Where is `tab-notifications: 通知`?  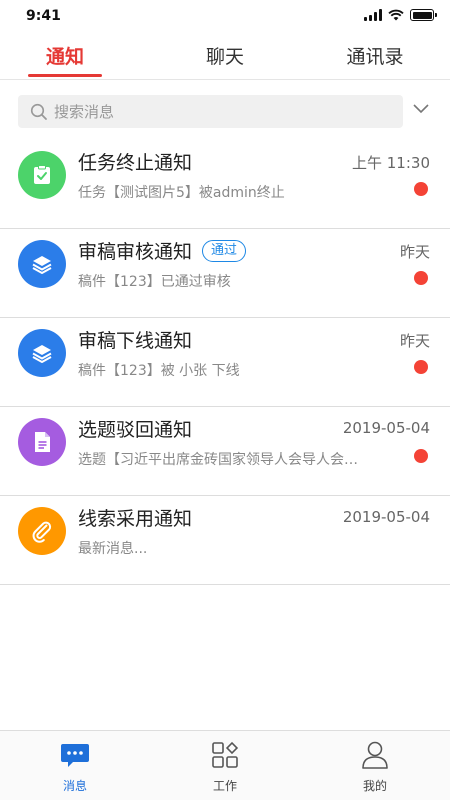
tab-notifications: 通知 is located at coordinates (65, 55).